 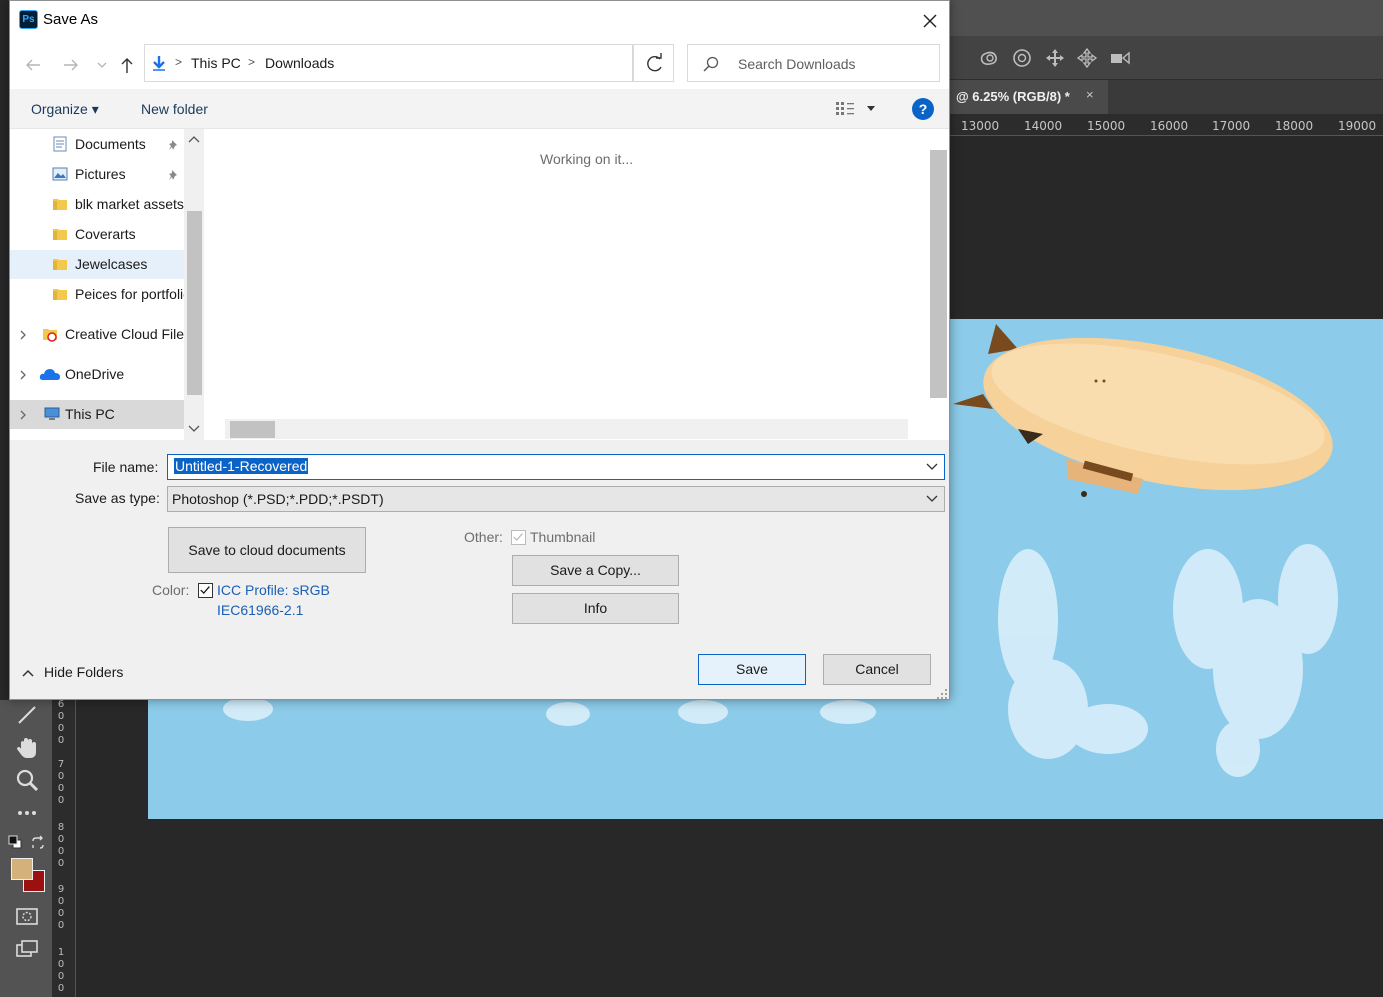 What do you see at coordinates (273, 590) in the screenshot?
I see `icc-profile-label: ICC Profile: sRGB` at bounding box center [273, 590].